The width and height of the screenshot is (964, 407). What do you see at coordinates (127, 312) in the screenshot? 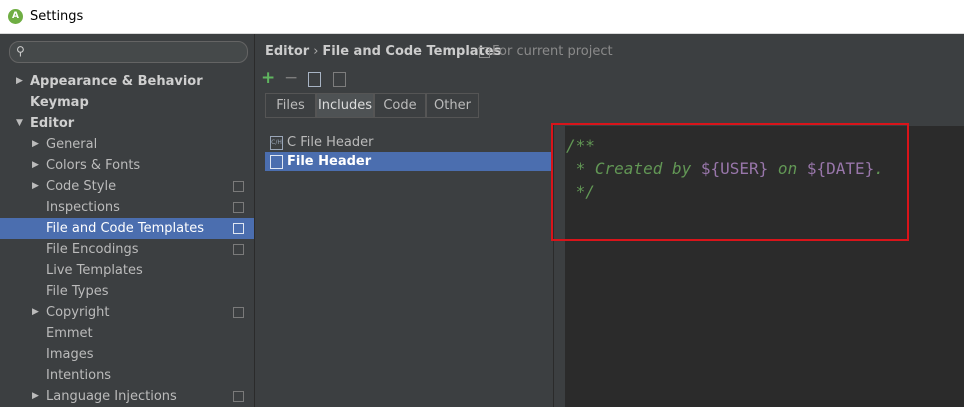
I see `sidebar-item-copyright: ▶ Copyright` at bounding box center [127, 312].